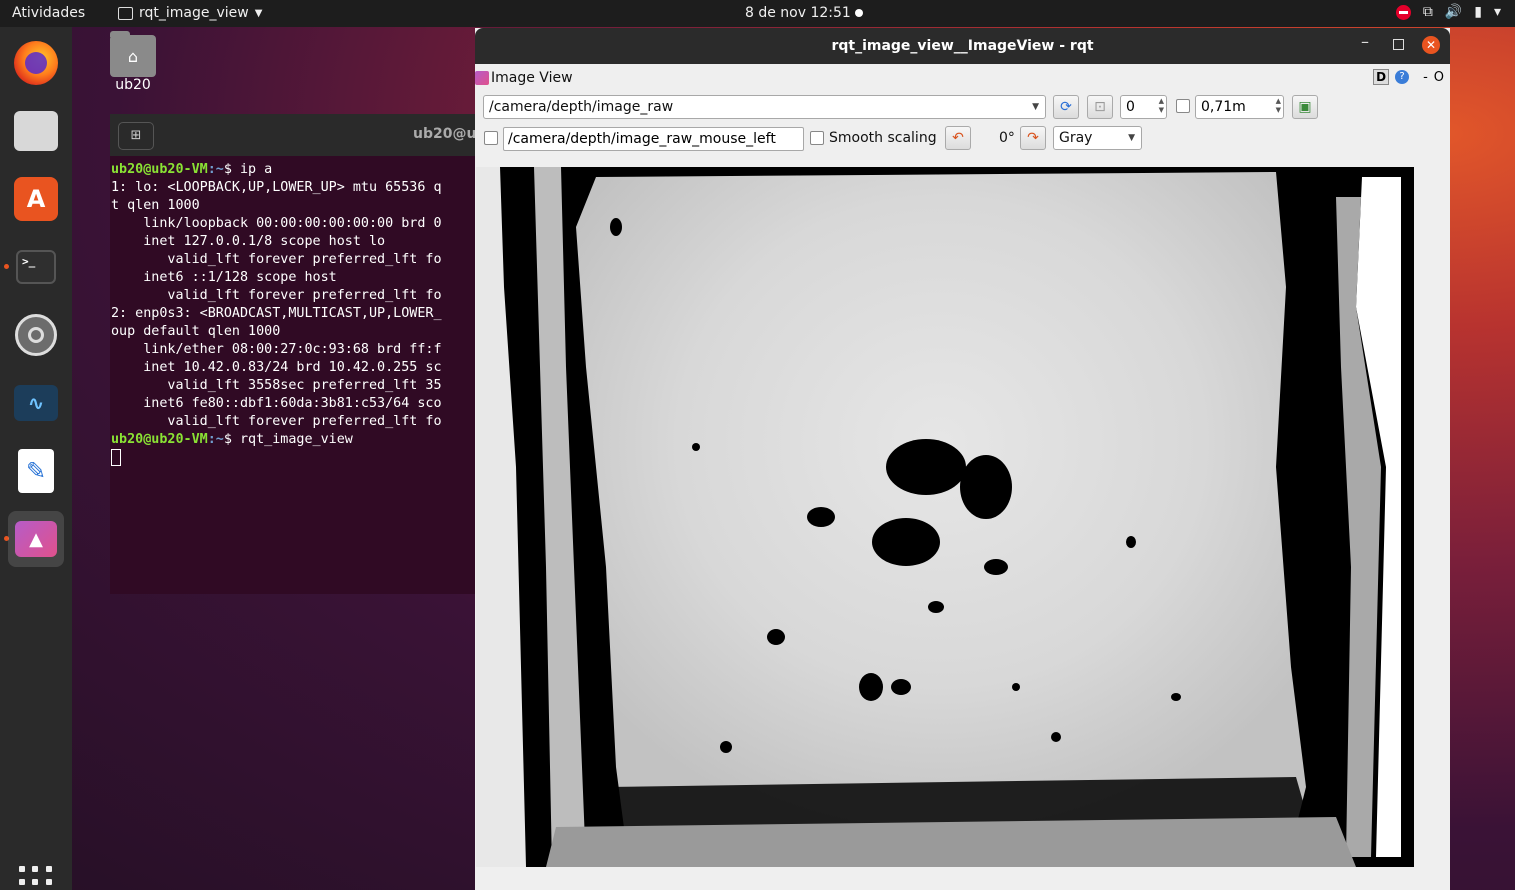 Image resolution: width=1515 pixels, height=890 pixels. I want to click on output-line: inet 10.42.0.83/24 brd 10.42.0.255 sc, so click(276, 367).